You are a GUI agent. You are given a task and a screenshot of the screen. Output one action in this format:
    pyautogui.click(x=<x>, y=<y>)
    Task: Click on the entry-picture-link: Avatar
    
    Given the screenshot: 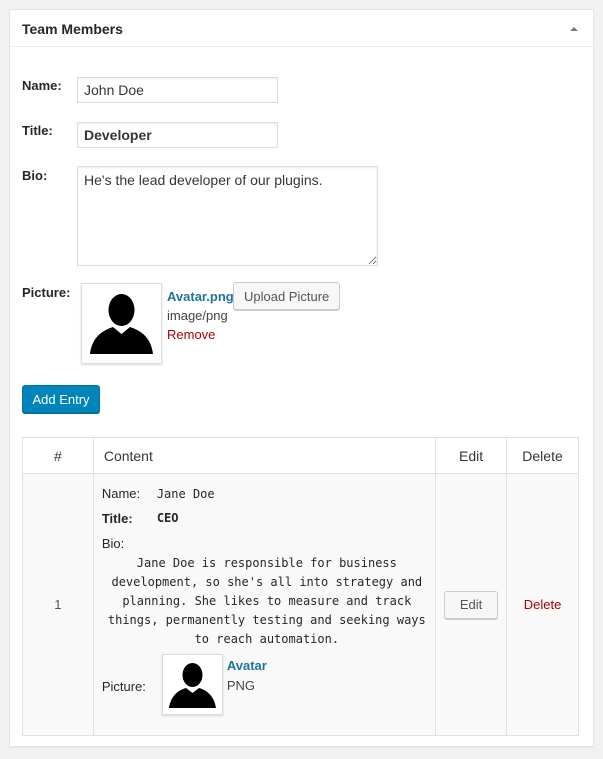 What is the action you would take?
    pyautogui.click(x=247, y=665)
    